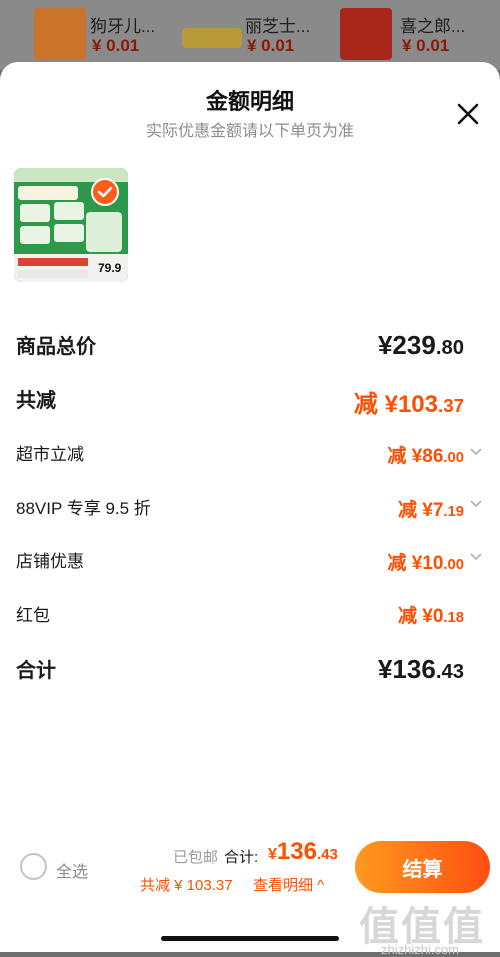 The height and width of the screenshot is (957, 500). I want to click on select-all-label: 全选, so click(72, 870).